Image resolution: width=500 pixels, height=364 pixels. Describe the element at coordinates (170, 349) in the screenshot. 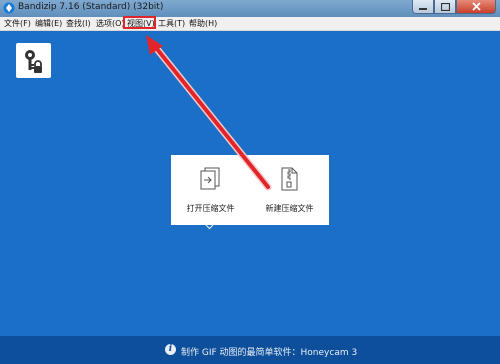

I see `info-icon: i` at that location.